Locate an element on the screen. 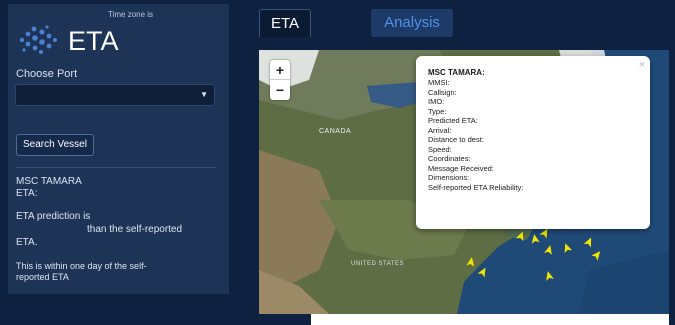  vessel-name: MSC TAMARA is located at coordinates (49, 181).